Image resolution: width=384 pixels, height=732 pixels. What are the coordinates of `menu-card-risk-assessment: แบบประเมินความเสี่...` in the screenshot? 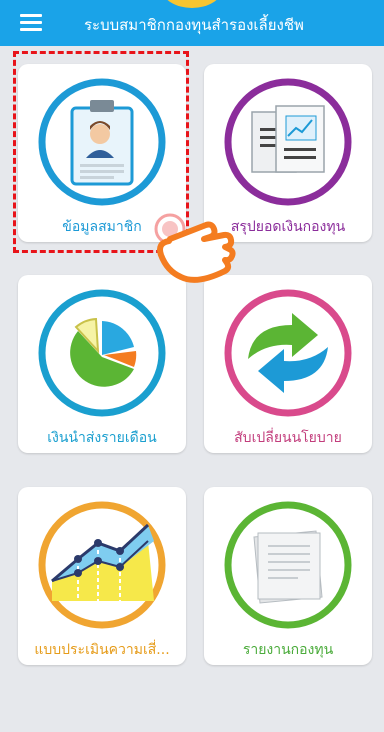 It's located at (102, 576).